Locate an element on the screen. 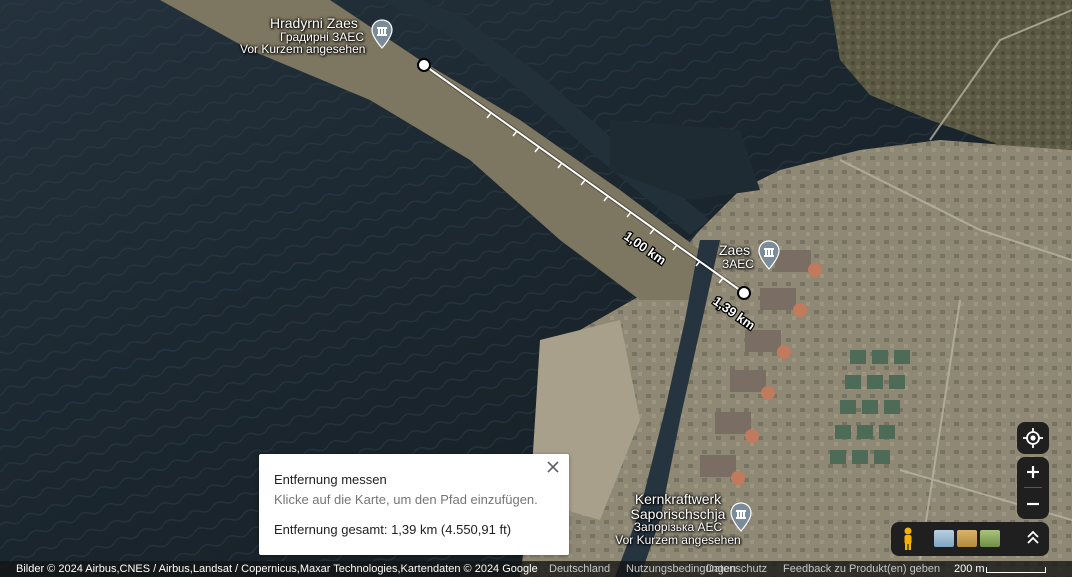 The height and width of the screenshot is (577, 1072). privacy-link: Datenschutz is located at coordinates (736, 569).